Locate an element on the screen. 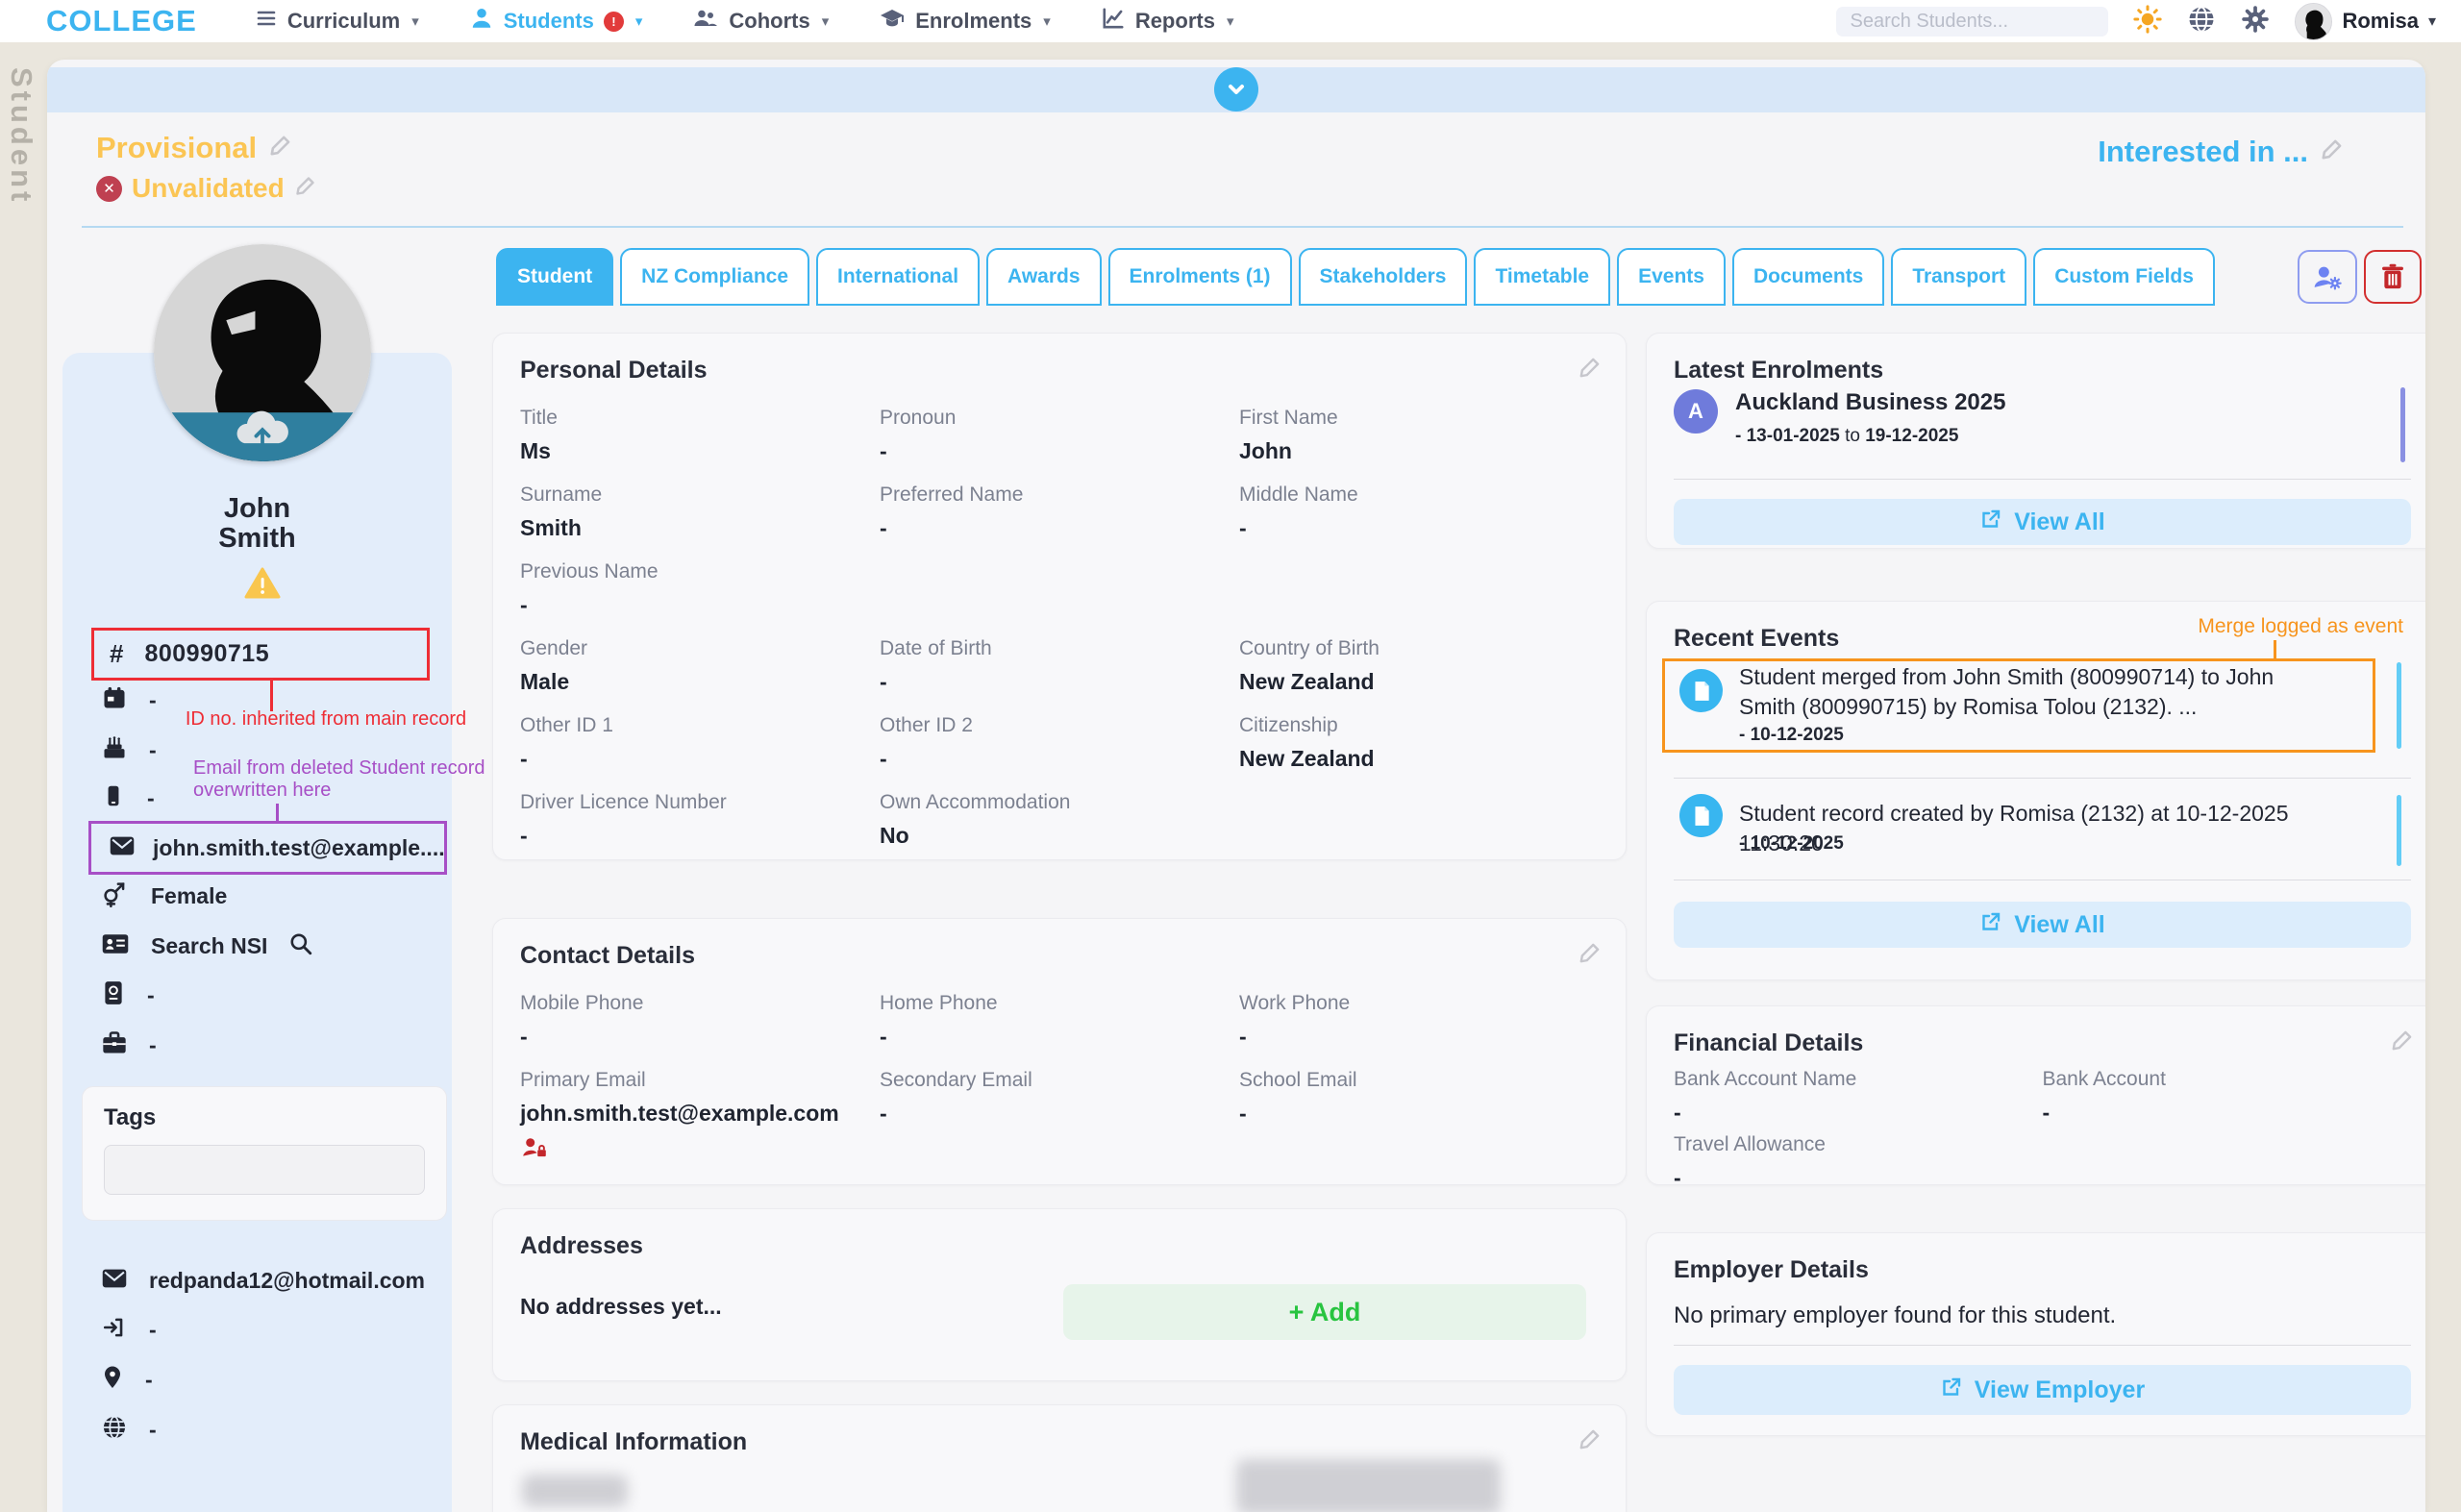 The height and width of the screenshot is (1512, 2461). gear-icon is located at coordinates (2255, 21).